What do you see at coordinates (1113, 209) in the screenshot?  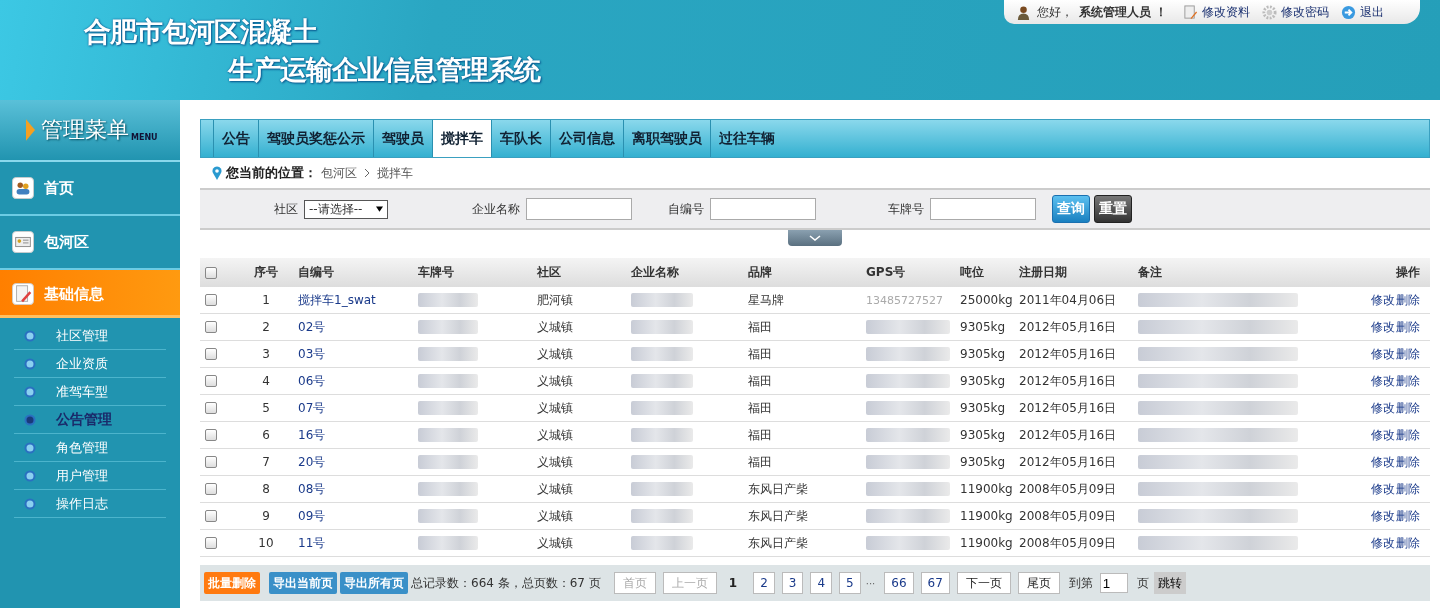 I see `reset-button: 重置` at bounding box center [1113, 209].